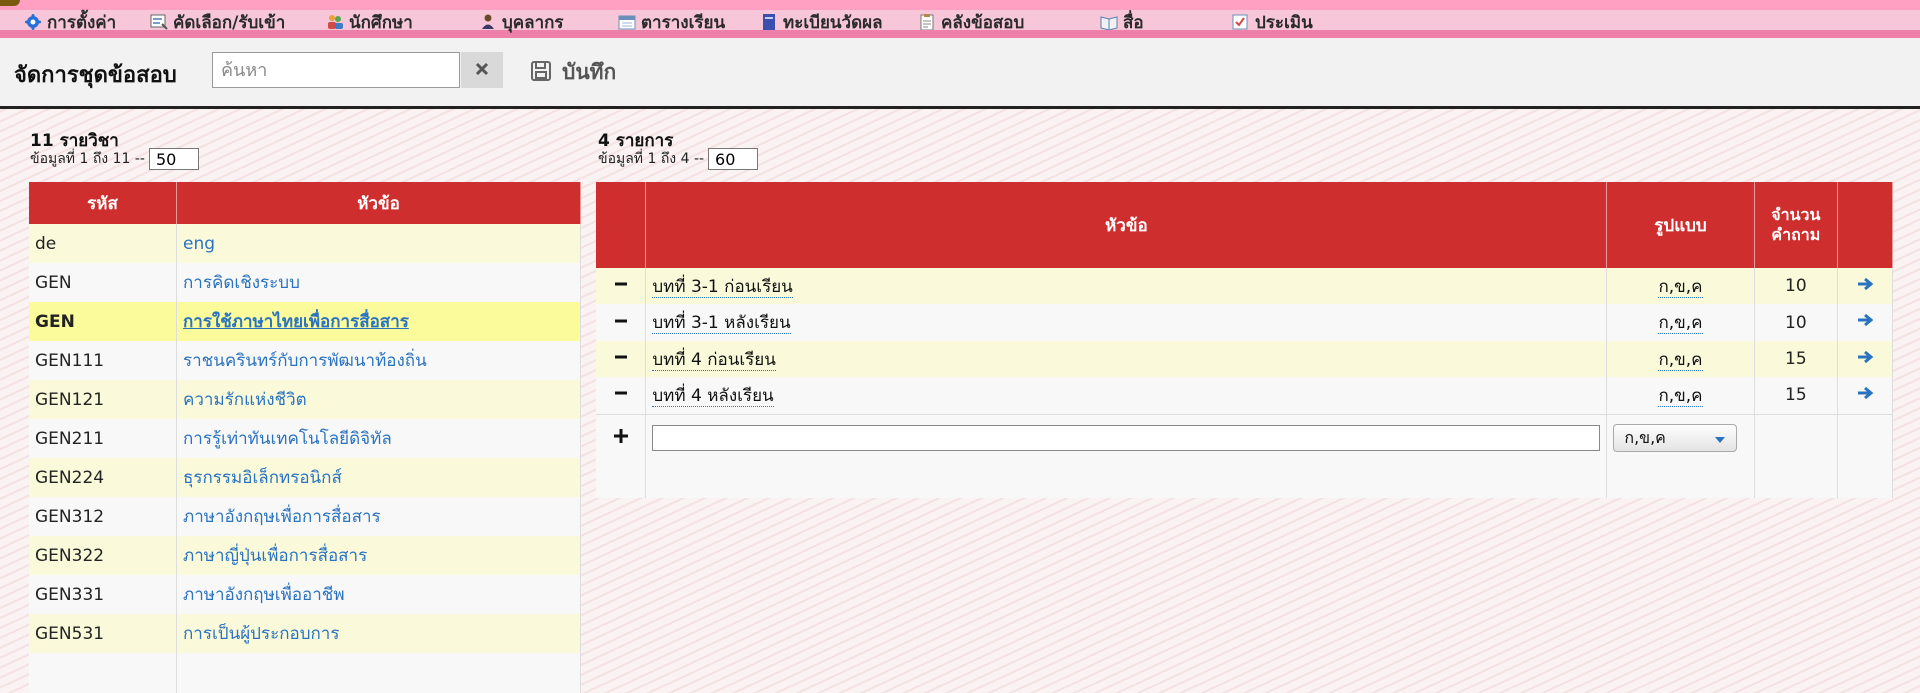  I want to click on menu-item-media: สื่อ, so click(1122, 22).